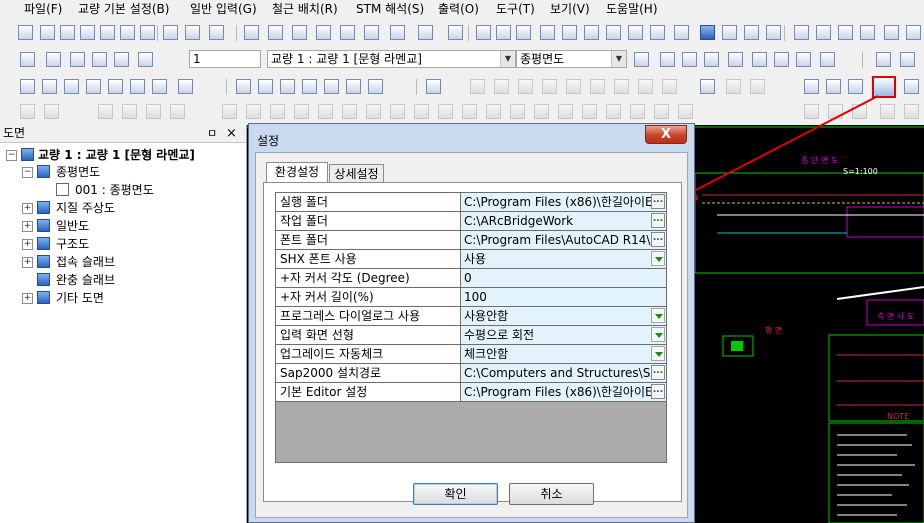  I want to click on next-icon, so click(781, 59).